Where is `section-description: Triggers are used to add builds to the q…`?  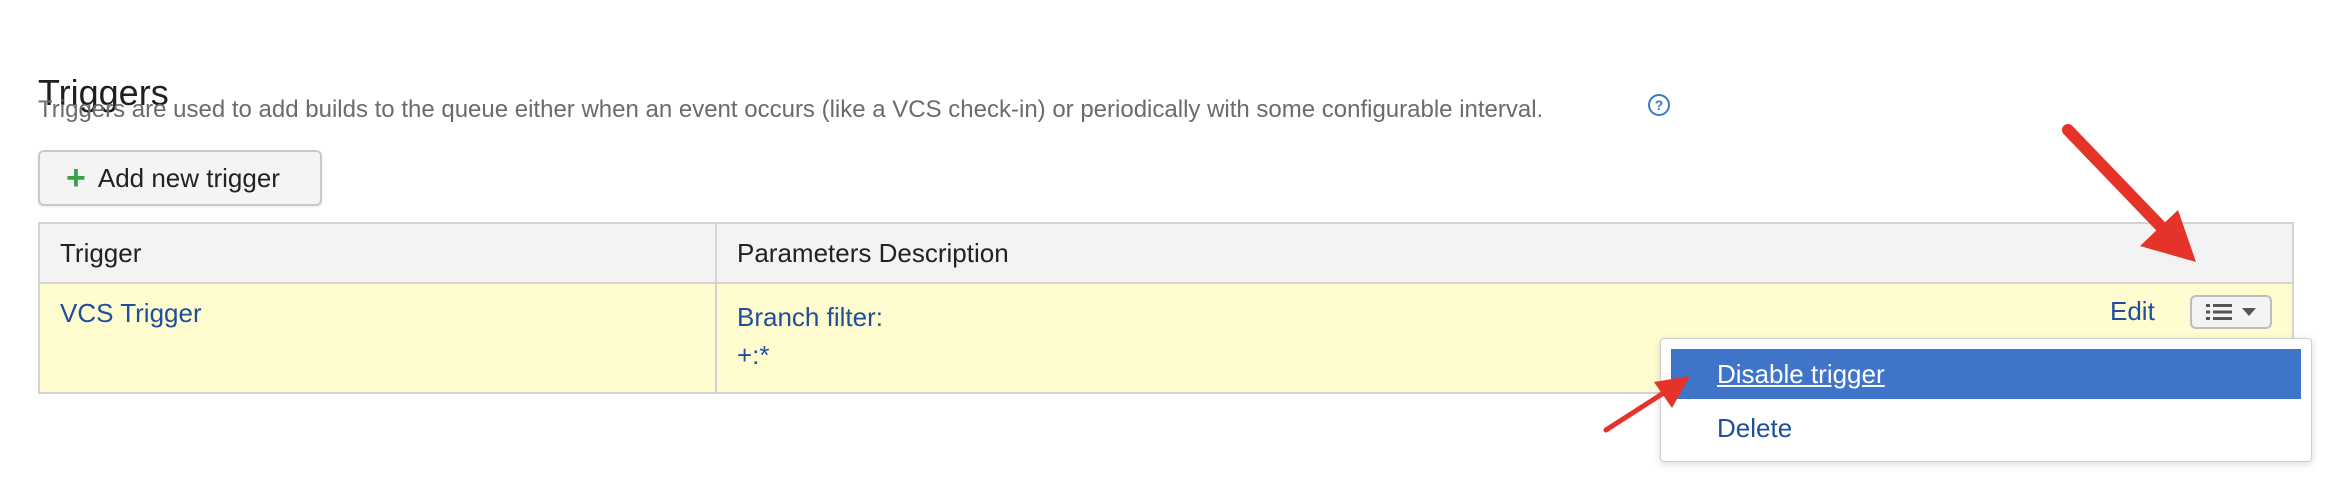 section-description: Triggers are used to add builds to the q… is located at coordinates (791, 109).